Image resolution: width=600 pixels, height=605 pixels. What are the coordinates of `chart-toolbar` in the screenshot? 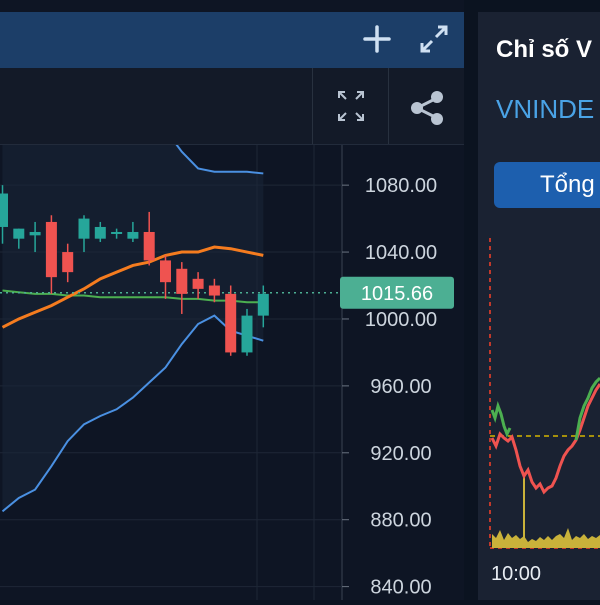 It's located at (232, 106).